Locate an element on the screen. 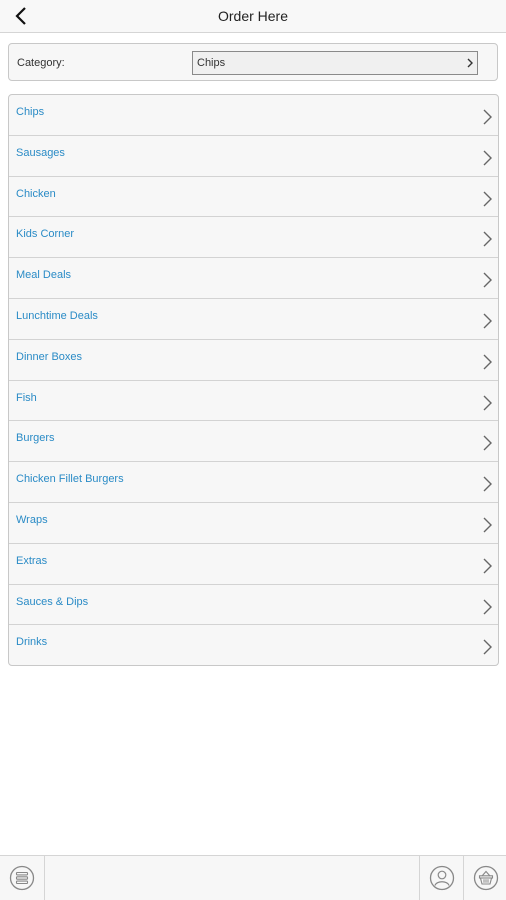 This screenshot has width=506, height=900. list-item-label: Meal Deals is located at coordinates (44, 275).